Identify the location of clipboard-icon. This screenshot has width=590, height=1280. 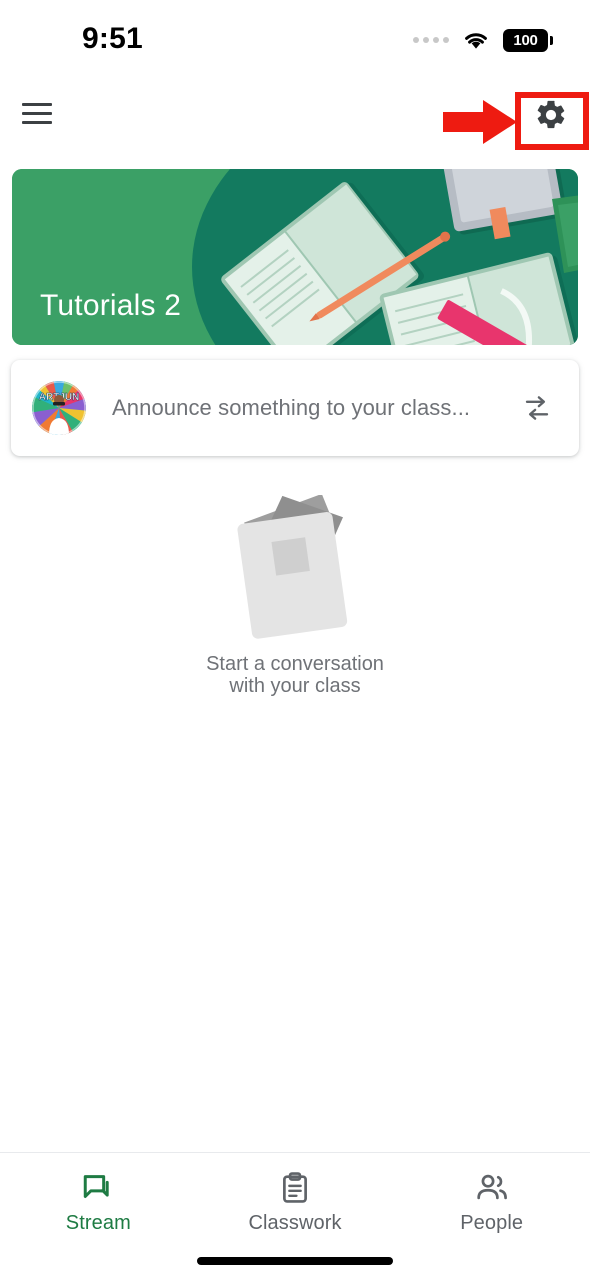
(295, 1187).